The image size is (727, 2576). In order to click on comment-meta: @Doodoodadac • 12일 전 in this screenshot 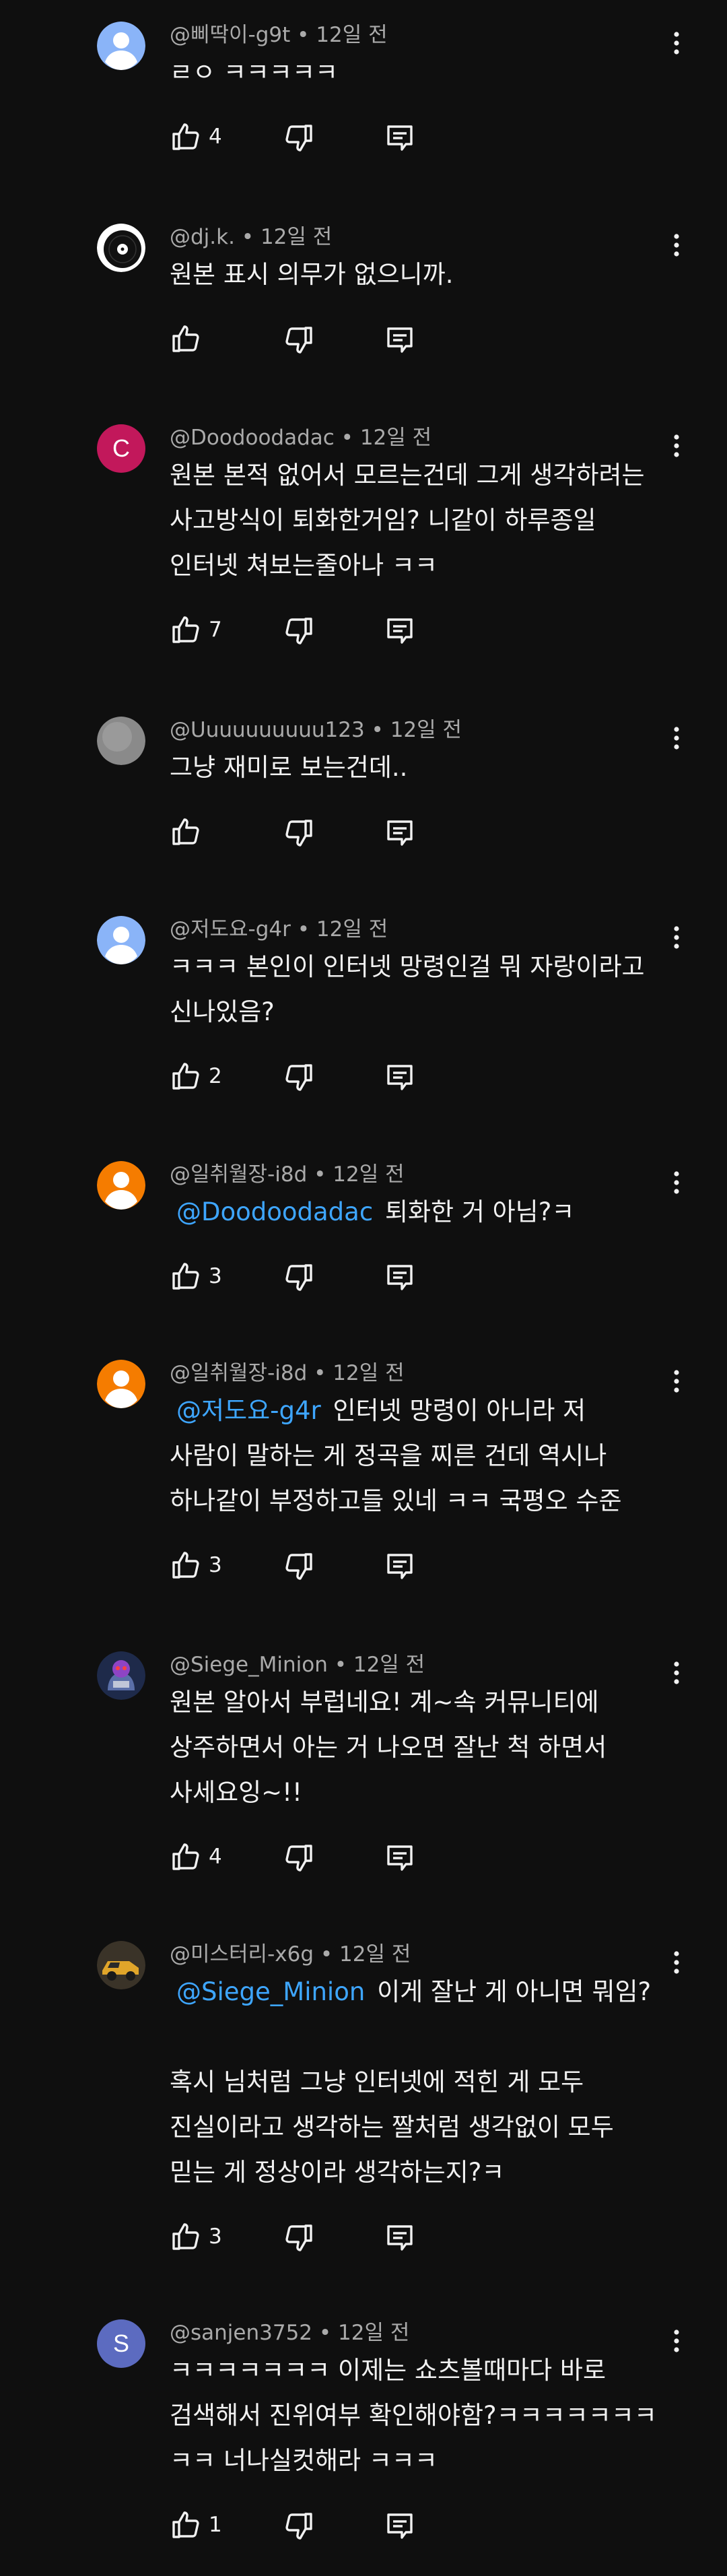, I will do `click(300, 437)`.